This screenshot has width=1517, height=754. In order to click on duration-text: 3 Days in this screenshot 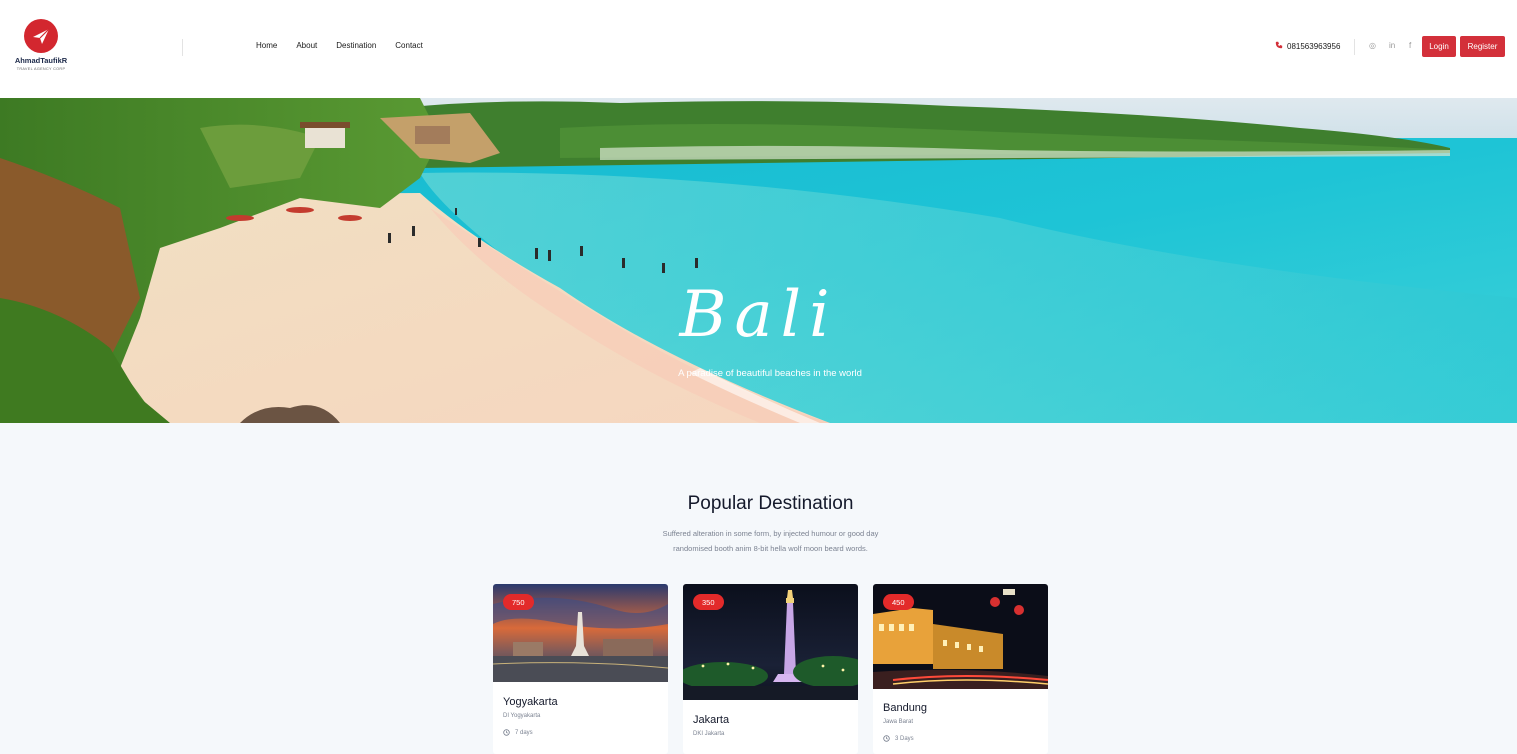, I will do `click(904, 738)`.